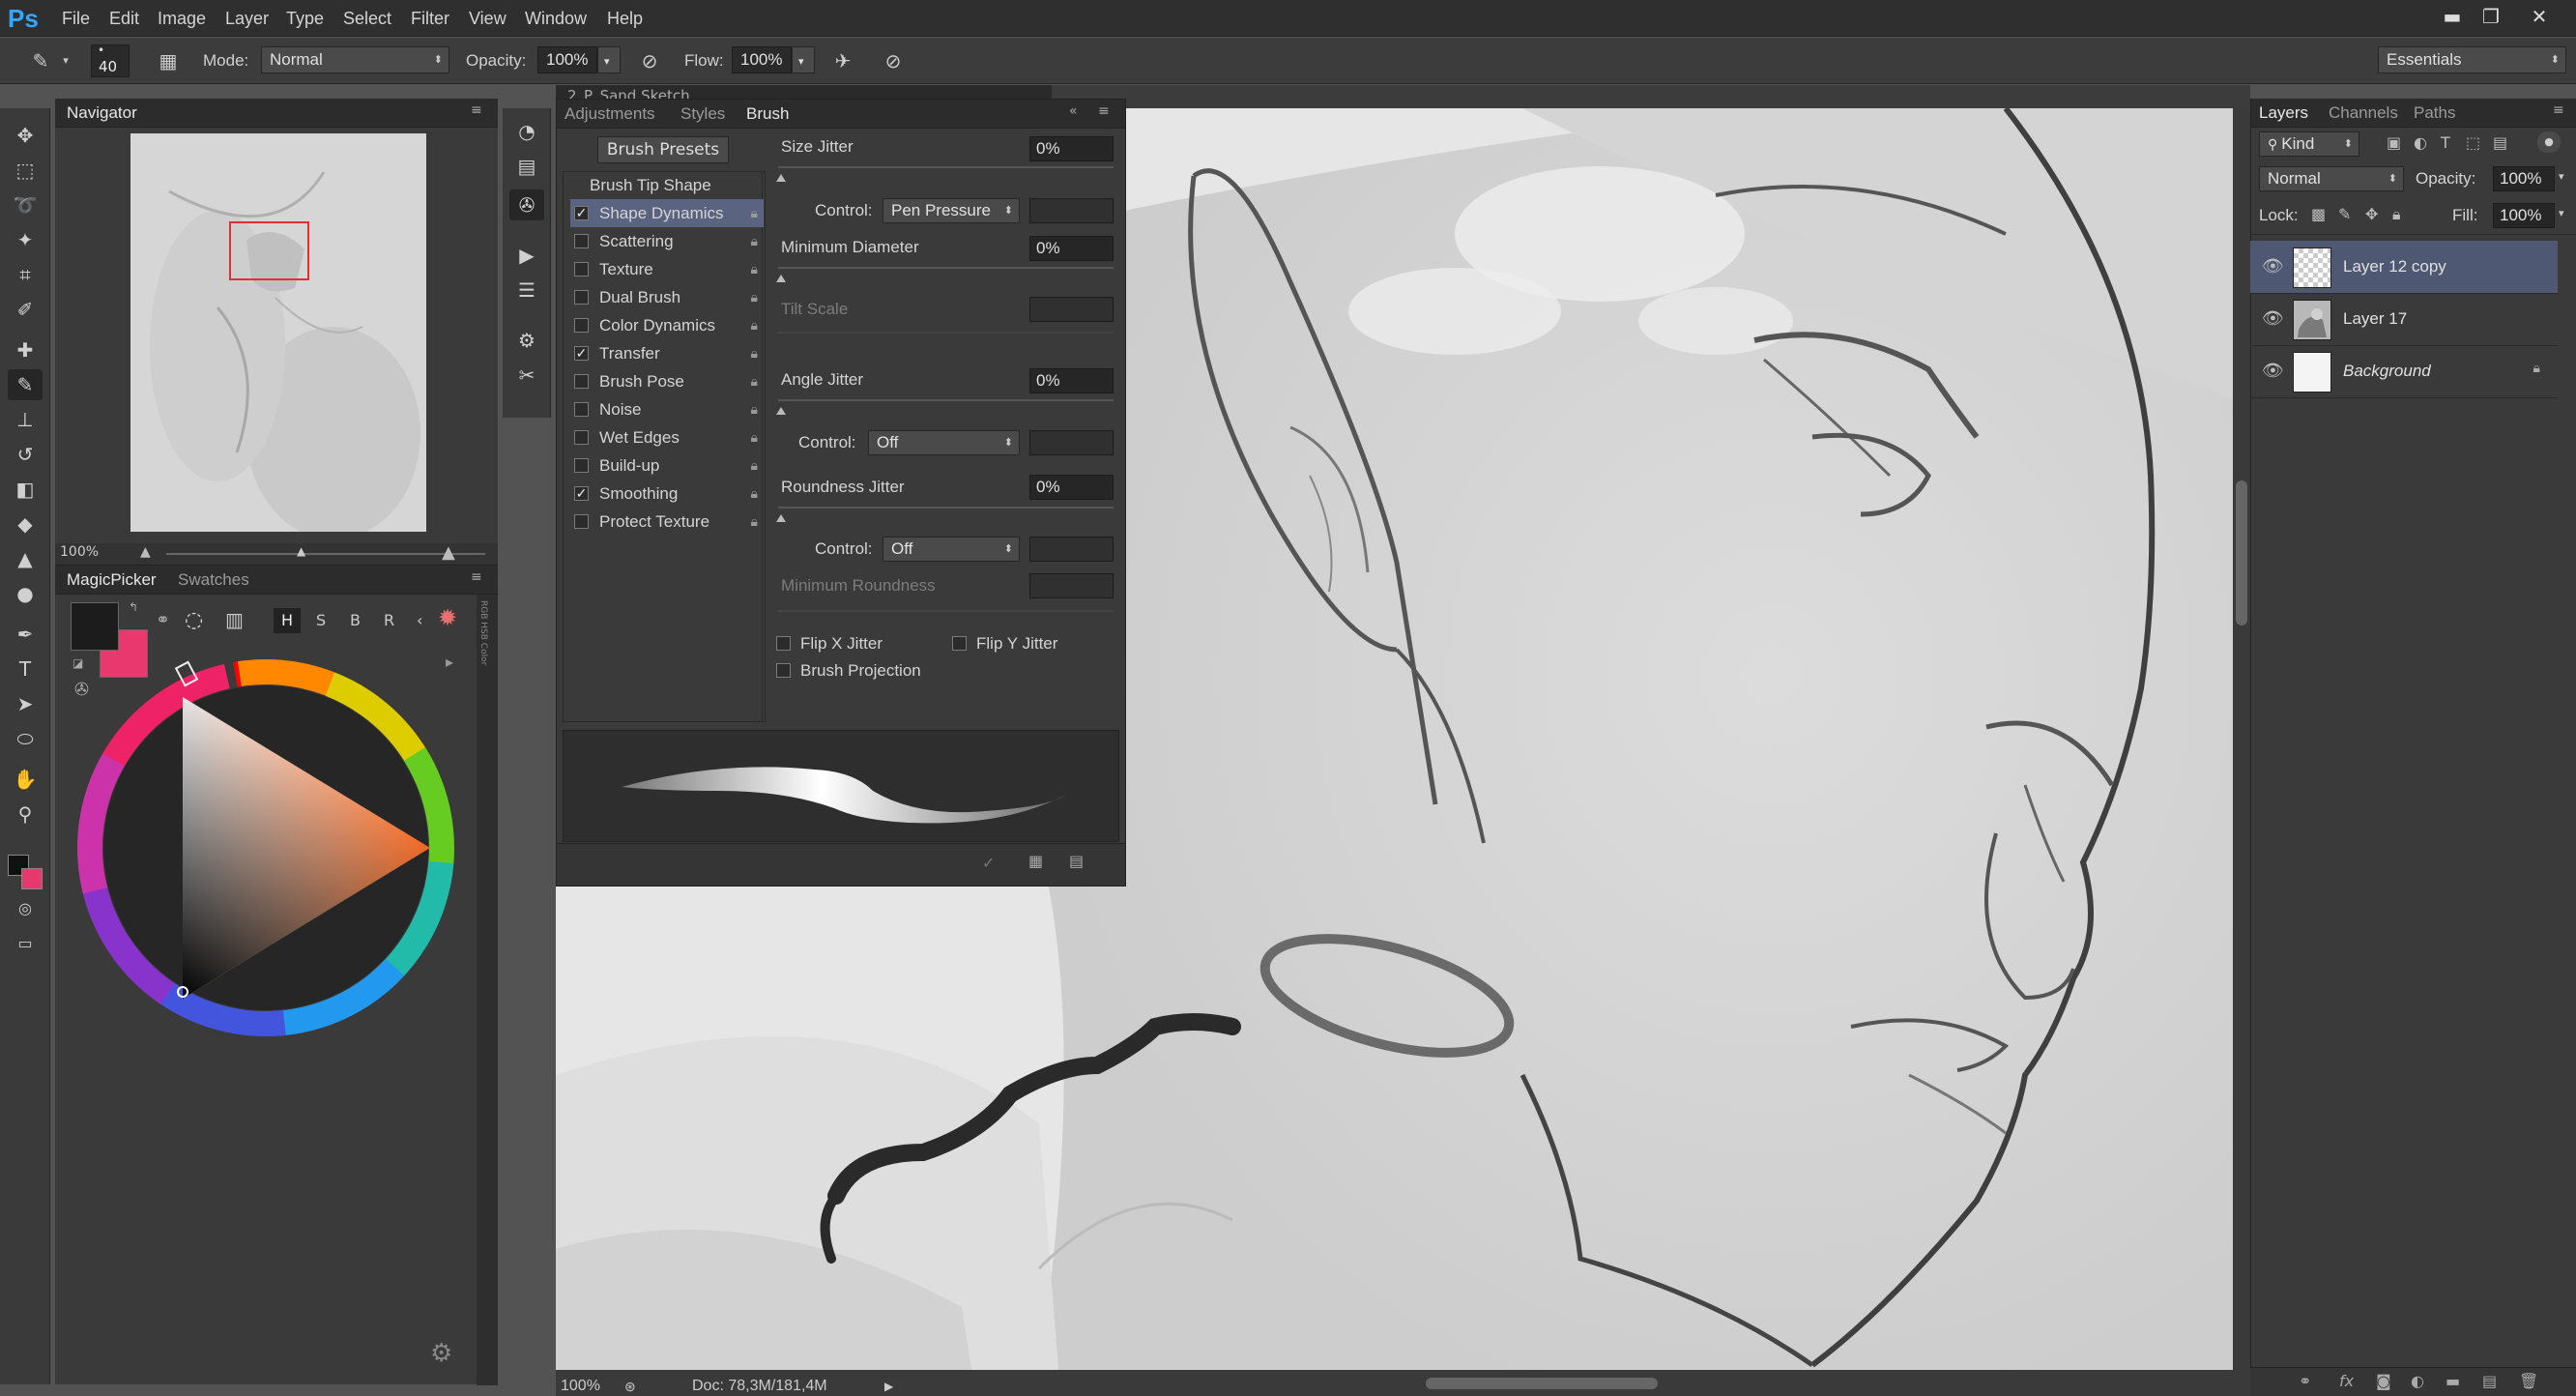  Describe the element at coordinates (2371, 214) in the screenshot. I see `lock-position-icon: ✥` at that location.